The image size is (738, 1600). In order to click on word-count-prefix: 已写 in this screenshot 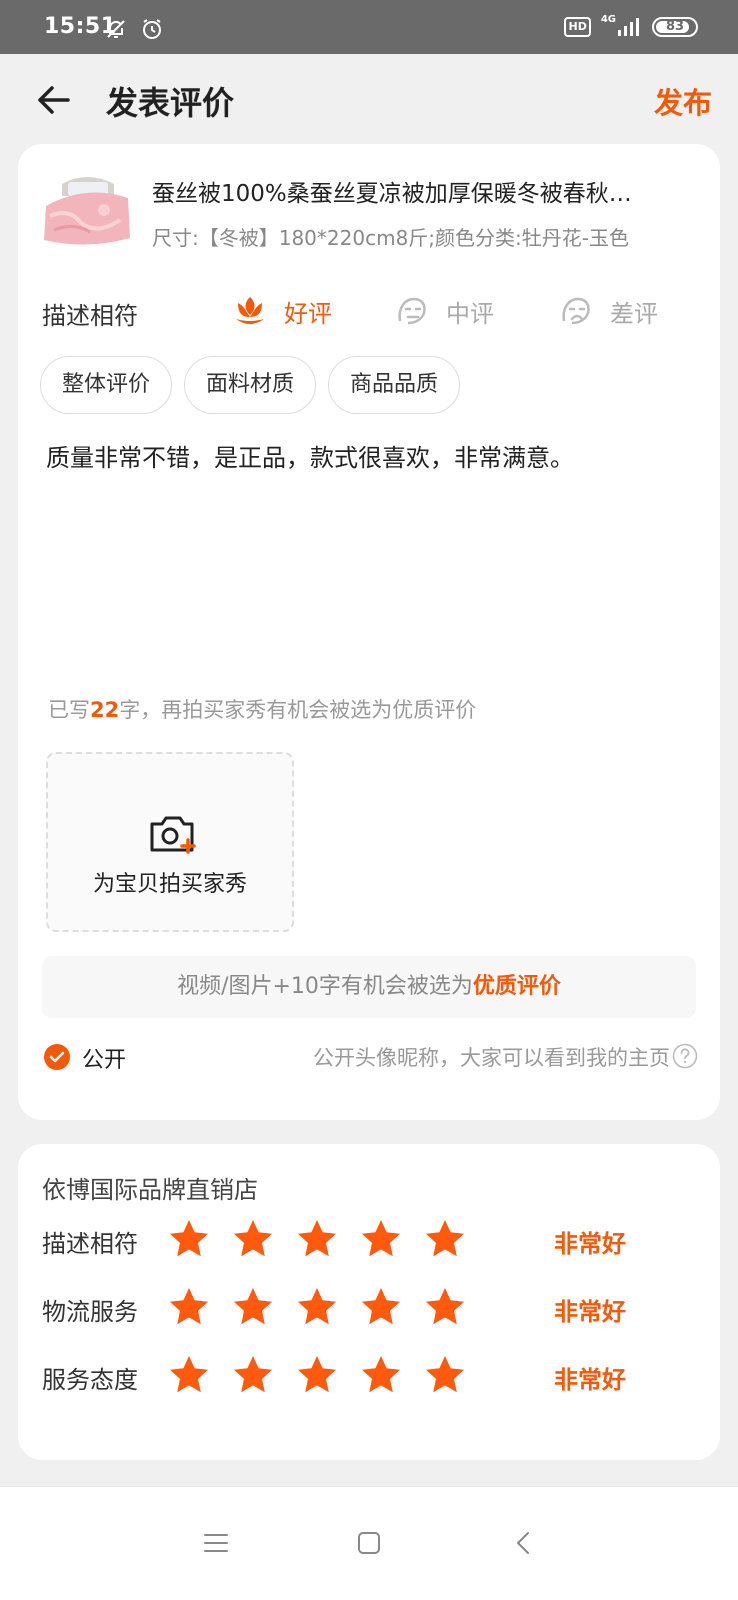, I will do `click(69, 710)`.